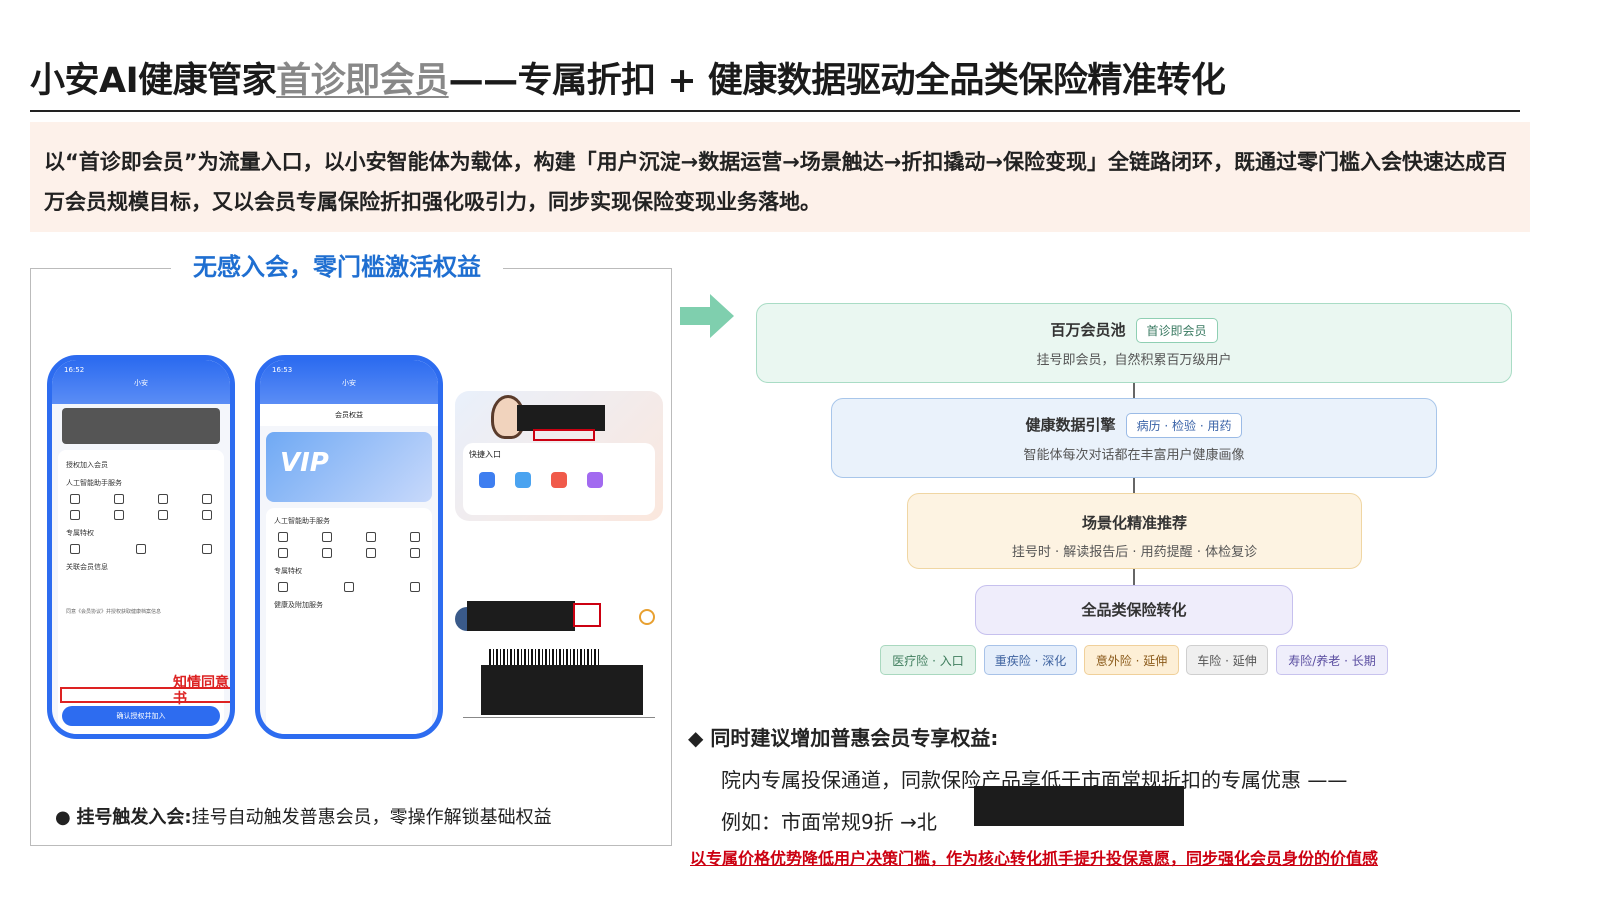 The image size is (1600, 900). Describe the element at coordinates (201, 691) in the screenshot. I see `informed-consent-label: 知情同意书` at that location.